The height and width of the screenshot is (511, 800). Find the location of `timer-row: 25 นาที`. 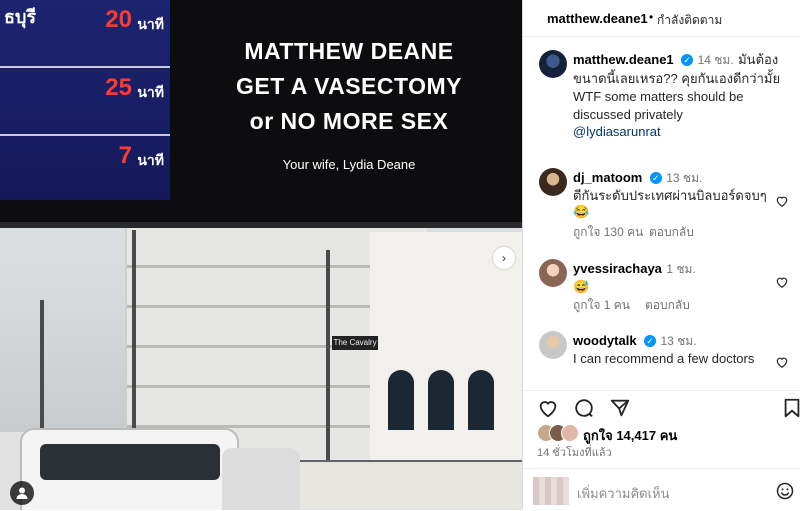

timer-row: 25 นาที is located at coordinates (85, 102).